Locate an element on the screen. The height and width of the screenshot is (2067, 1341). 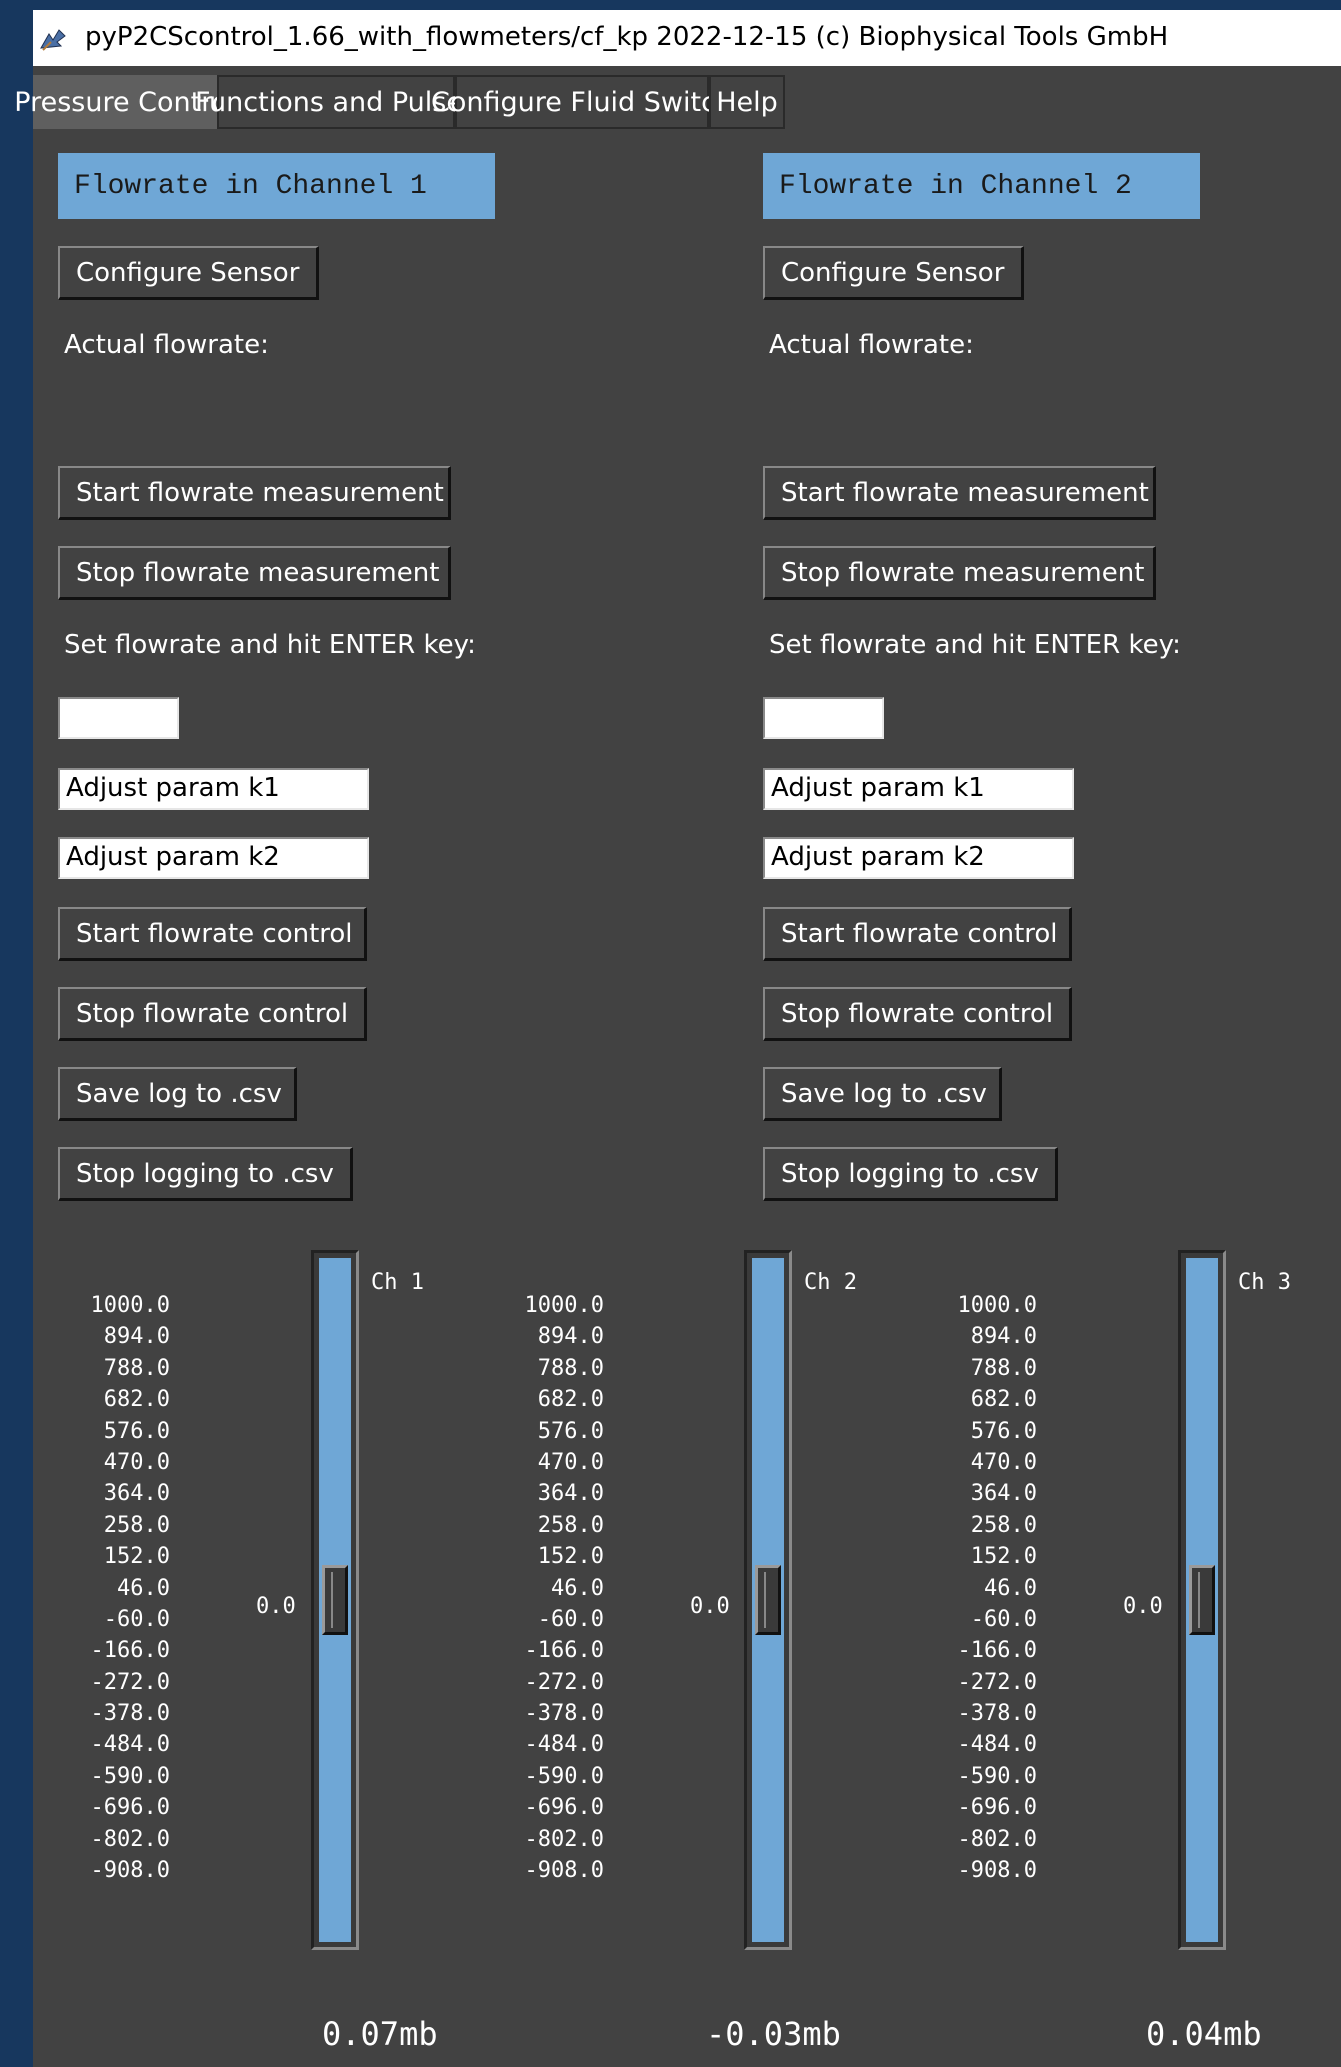
ch1-set-flowrate-label: Set flowrate and hit ENTER key: is located at coordinates (270, 645).